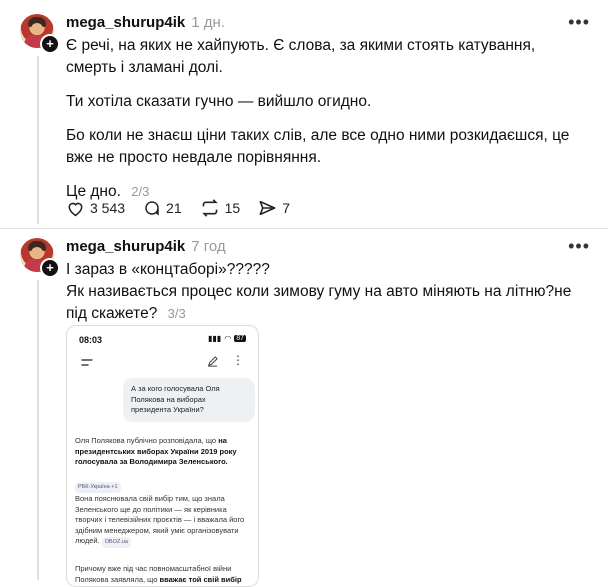 This screenshot has height=587, width=608. I want to click on status-icons: ▮▮▮ ◠ 87, so click(227, 338).